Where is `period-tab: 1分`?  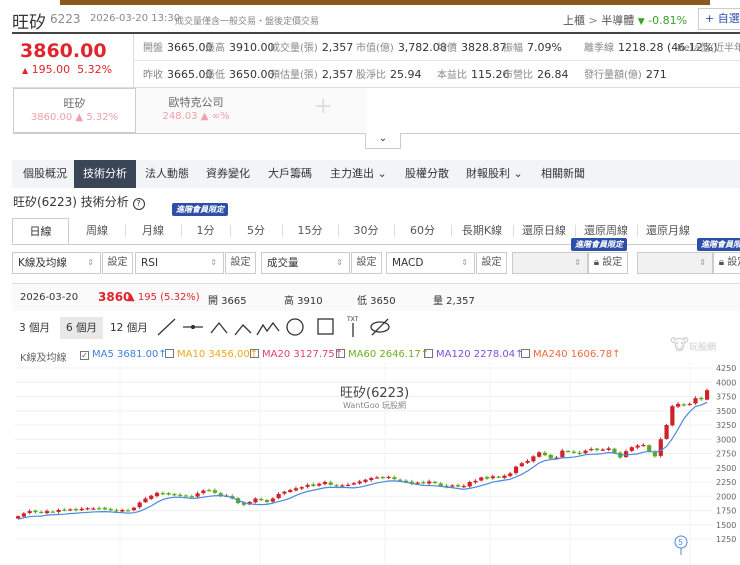 period-tab: 1分 is located at coordinates (205, 231).